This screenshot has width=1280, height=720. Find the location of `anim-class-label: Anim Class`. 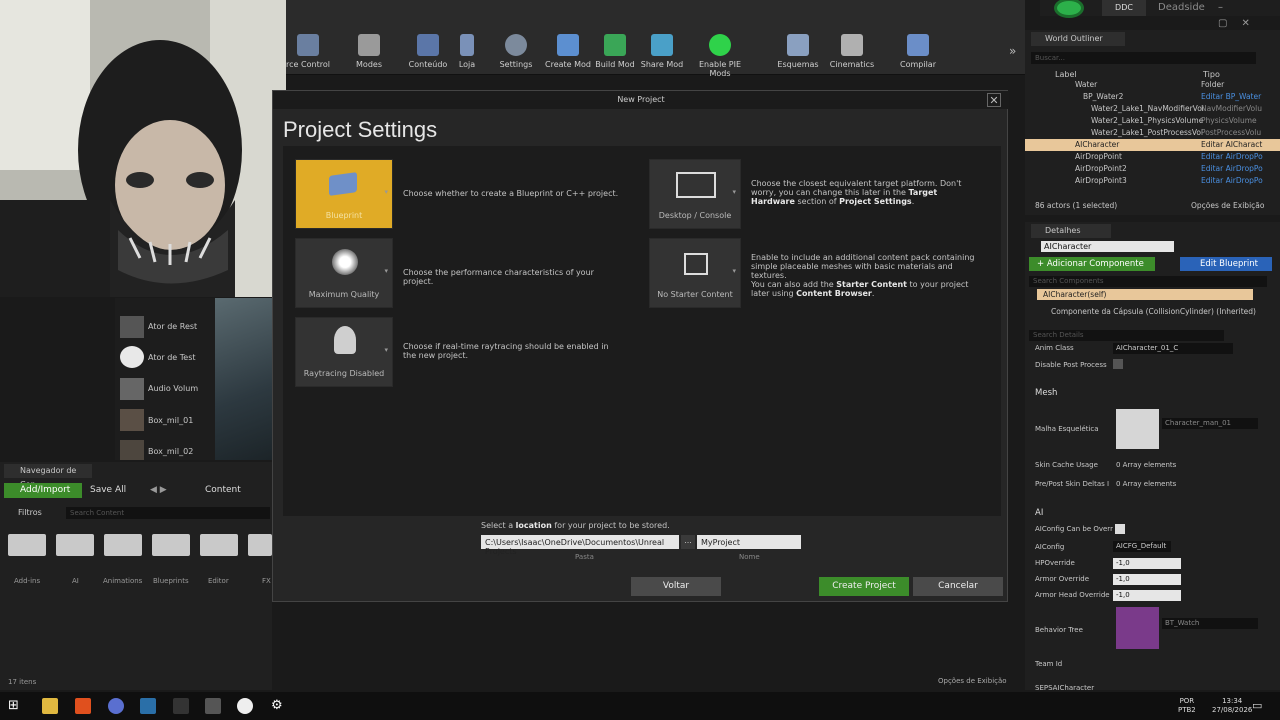

anim-class-label: Anim Class is located at coordinates (1054, 348).